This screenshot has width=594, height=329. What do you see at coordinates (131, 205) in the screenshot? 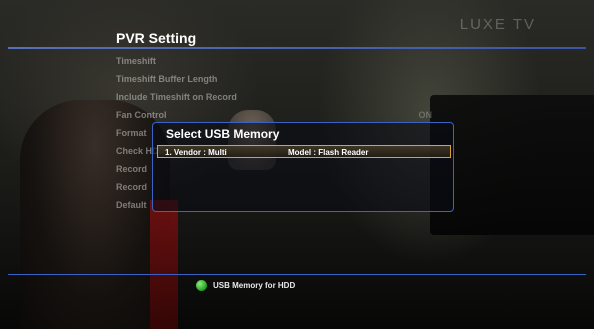
I see `menu-item-label: Default` at bounding box center [131, 205].